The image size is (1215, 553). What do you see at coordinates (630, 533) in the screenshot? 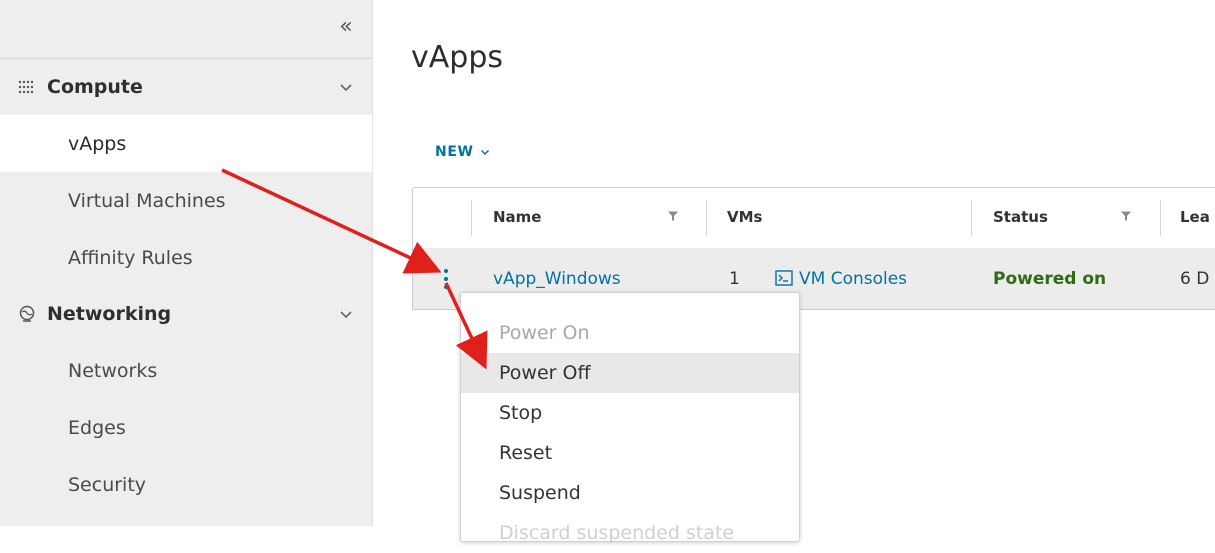
I see `menu-item-discard-suspended-state: Discard suspended state` at bounding box center [630, 533].